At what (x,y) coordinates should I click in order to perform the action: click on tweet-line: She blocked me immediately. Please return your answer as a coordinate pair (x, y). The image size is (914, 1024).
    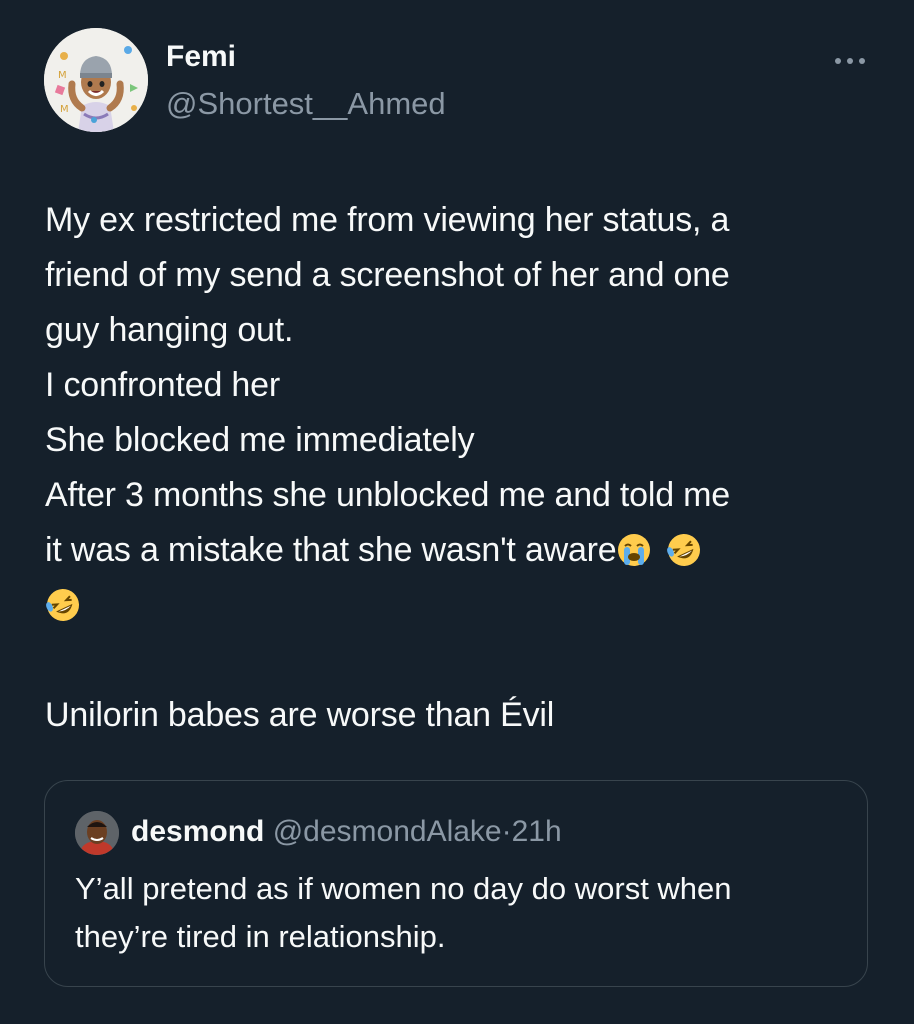
    Looking at the image, I should click on (260, 440).